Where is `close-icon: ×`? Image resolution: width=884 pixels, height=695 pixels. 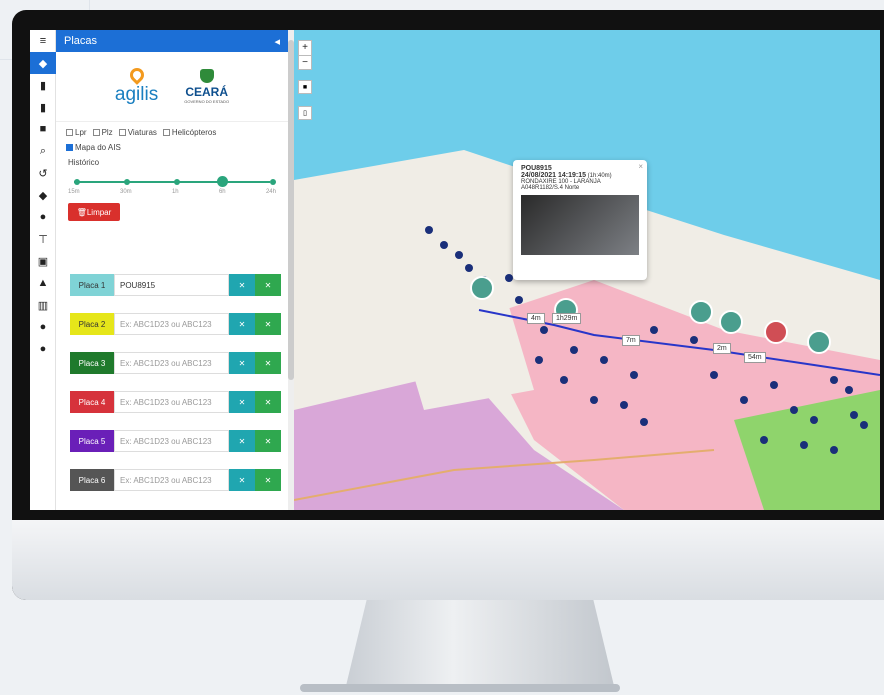
close-icon: × is located at coordinates (640, 166).